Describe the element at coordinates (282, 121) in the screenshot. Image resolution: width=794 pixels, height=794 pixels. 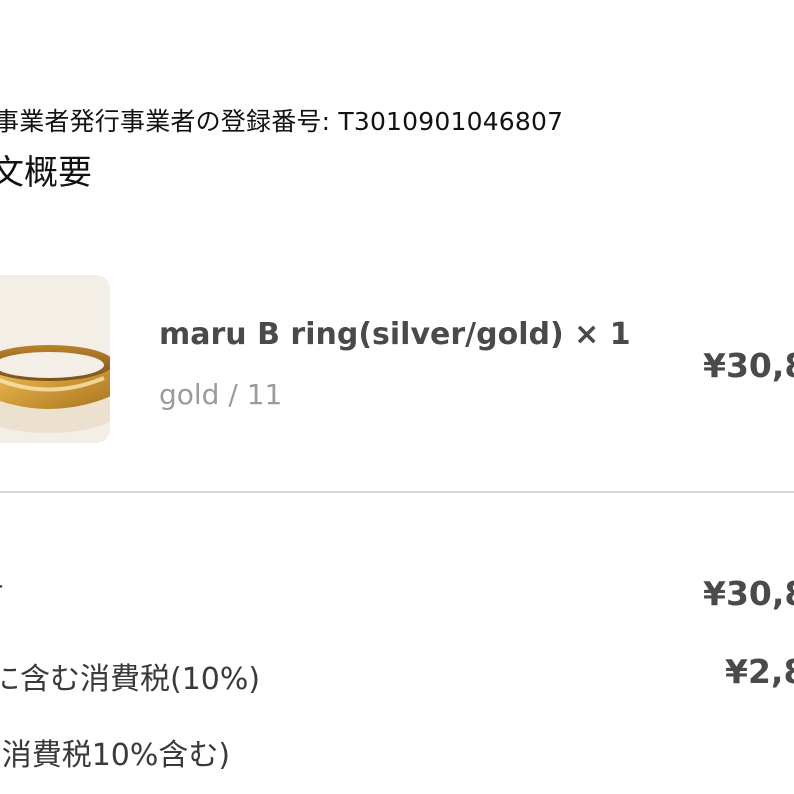
I see `registration-number-line: 事業者発行事業者の登録番号: T3010901046807` at that location.